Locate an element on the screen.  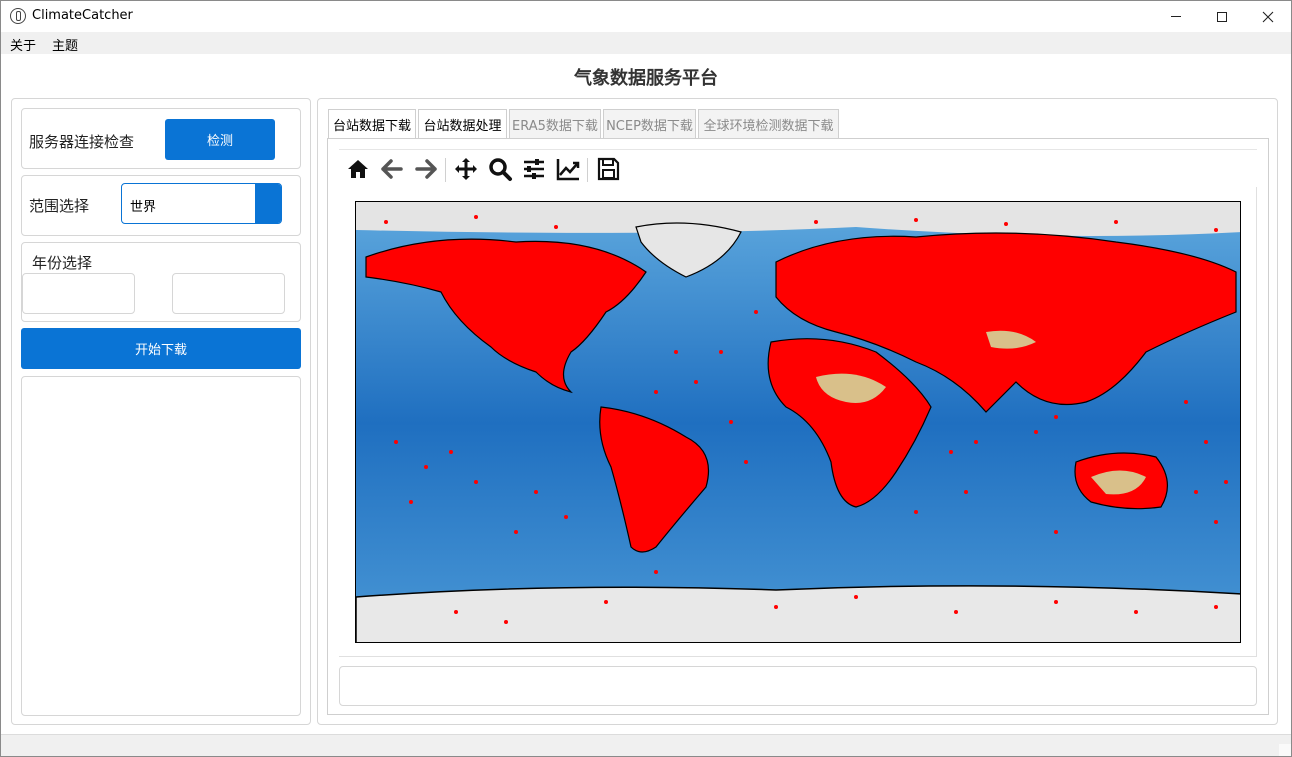
range-select: 世界 is located at coordinates (201, 203).